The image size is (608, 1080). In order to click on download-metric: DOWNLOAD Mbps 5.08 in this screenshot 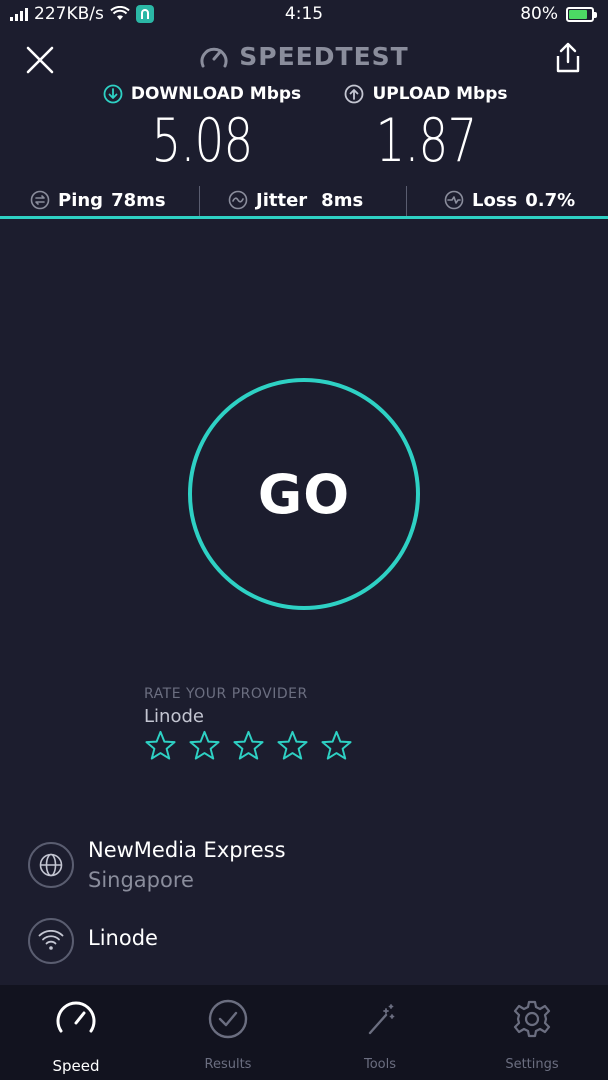, I will do `click(202, 130)`.